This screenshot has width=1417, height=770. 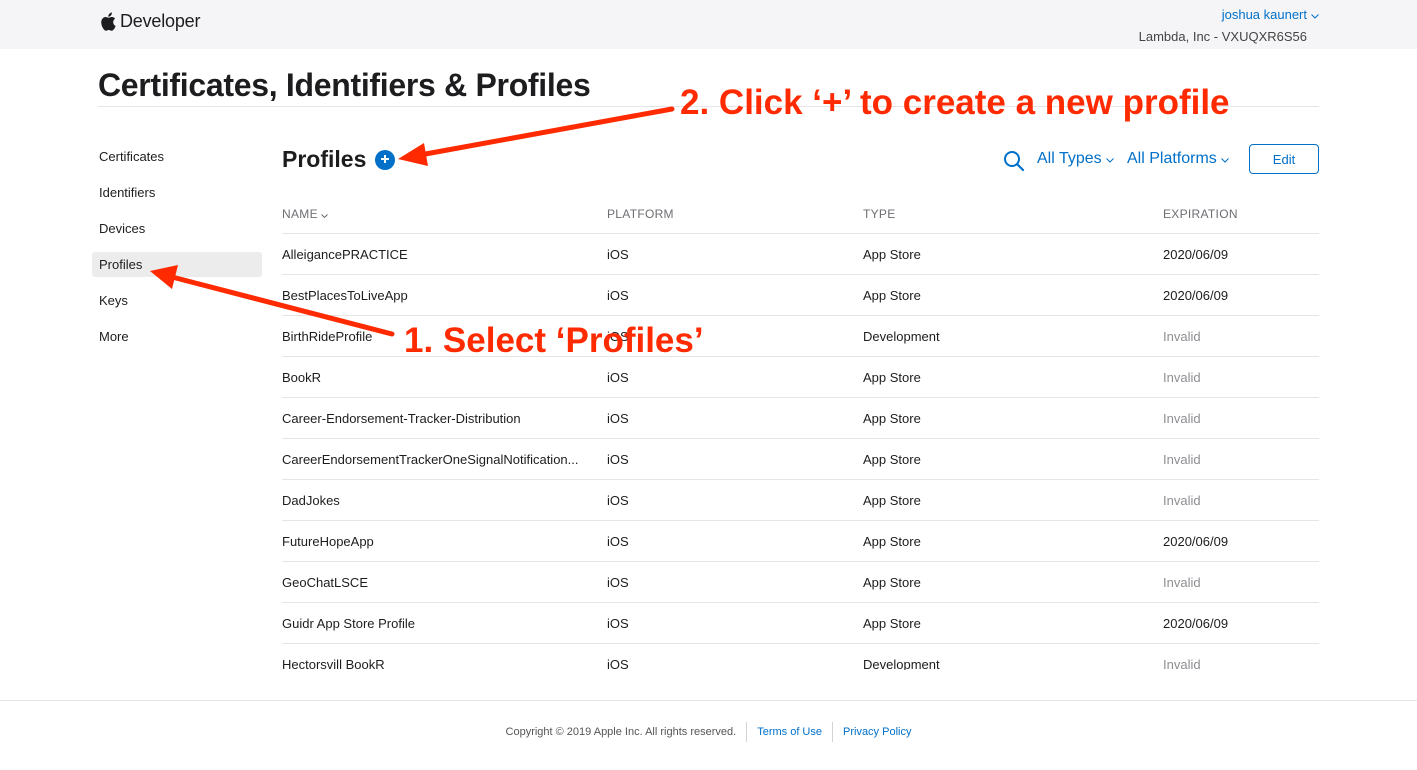 I want to click on sidebar-item-identifiers: Identifiers, so click(x=177, y=192).